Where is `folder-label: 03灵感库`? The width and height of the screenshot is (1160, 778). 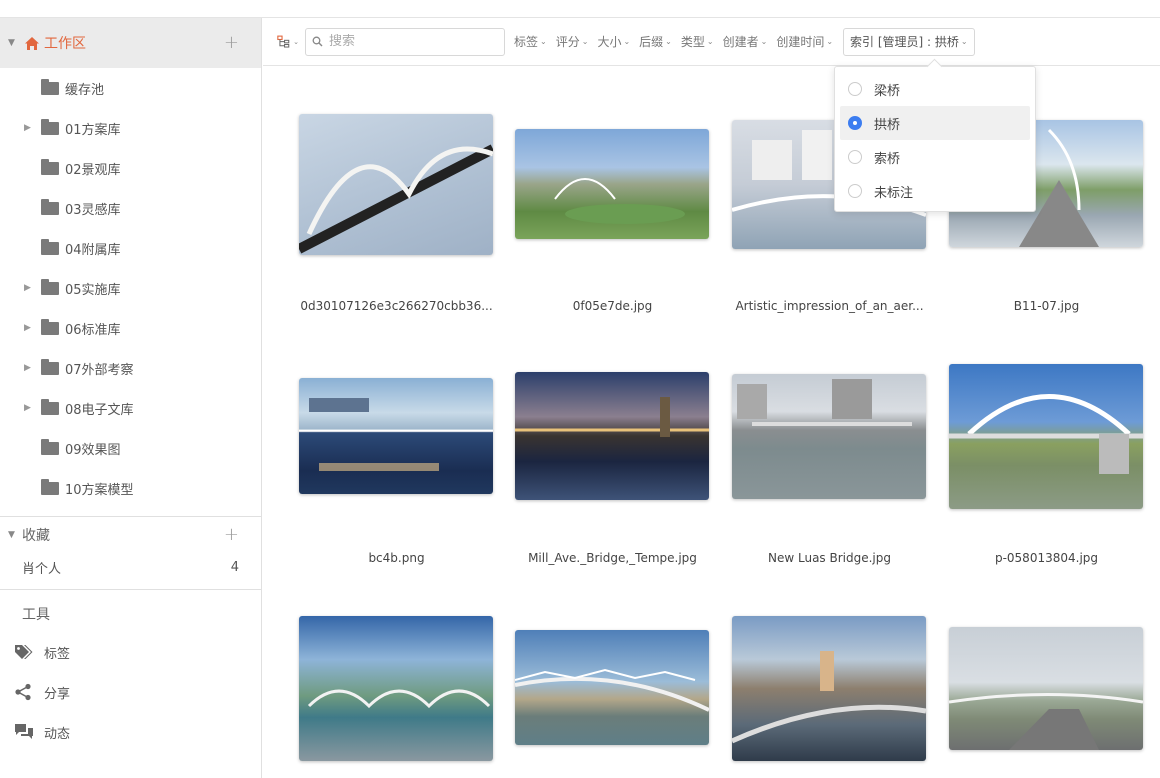
folder-label: 03灵感库 is located at coordinates (93, 210).